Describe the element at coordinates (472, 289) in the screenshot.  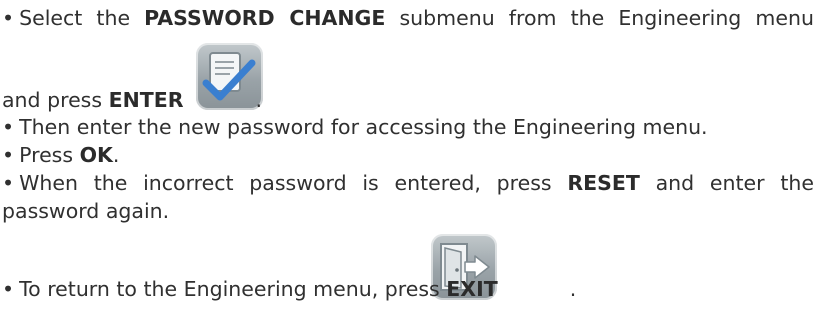
I see `exit-label: EXIT` at that location.